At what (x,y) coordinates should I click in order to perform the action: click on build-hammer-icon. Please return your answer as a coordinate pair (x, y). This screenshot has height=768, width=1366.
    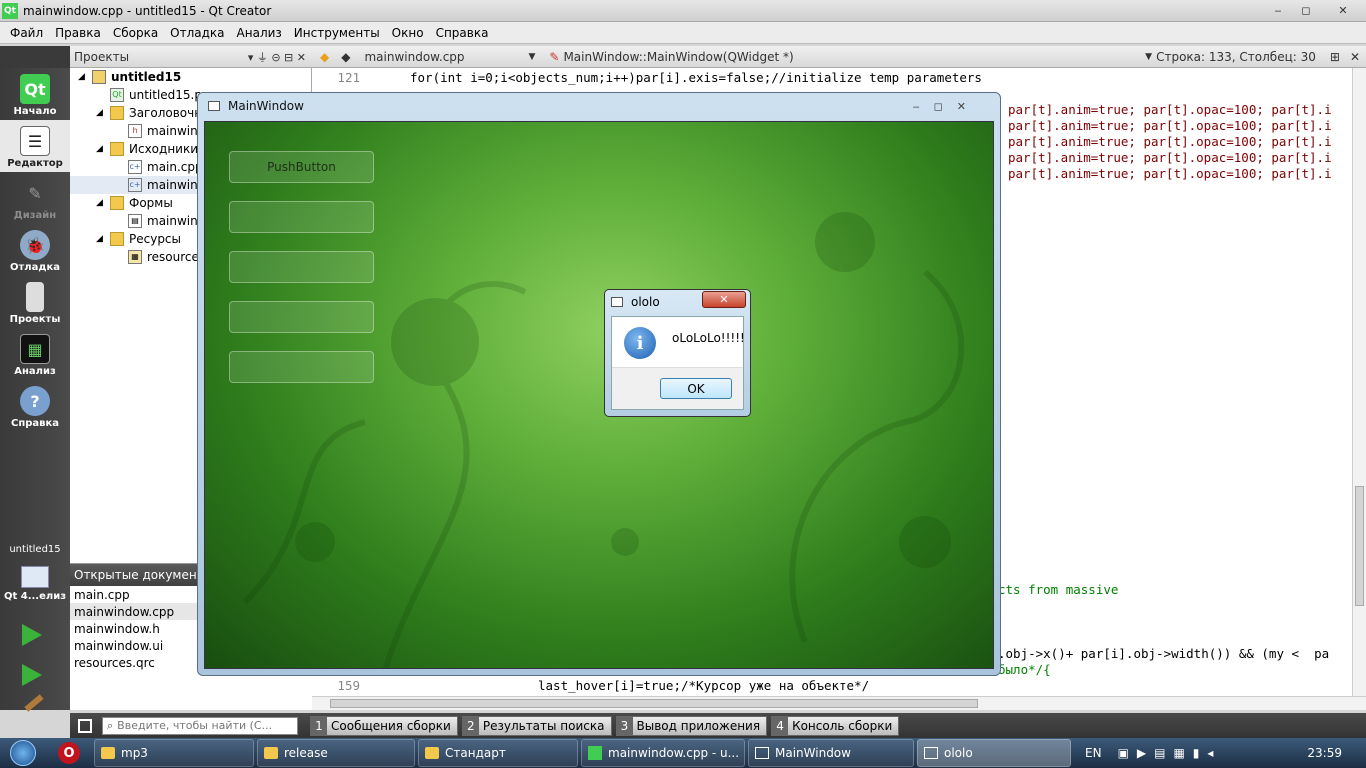
    Looking at the image, I should click on (34, 703).